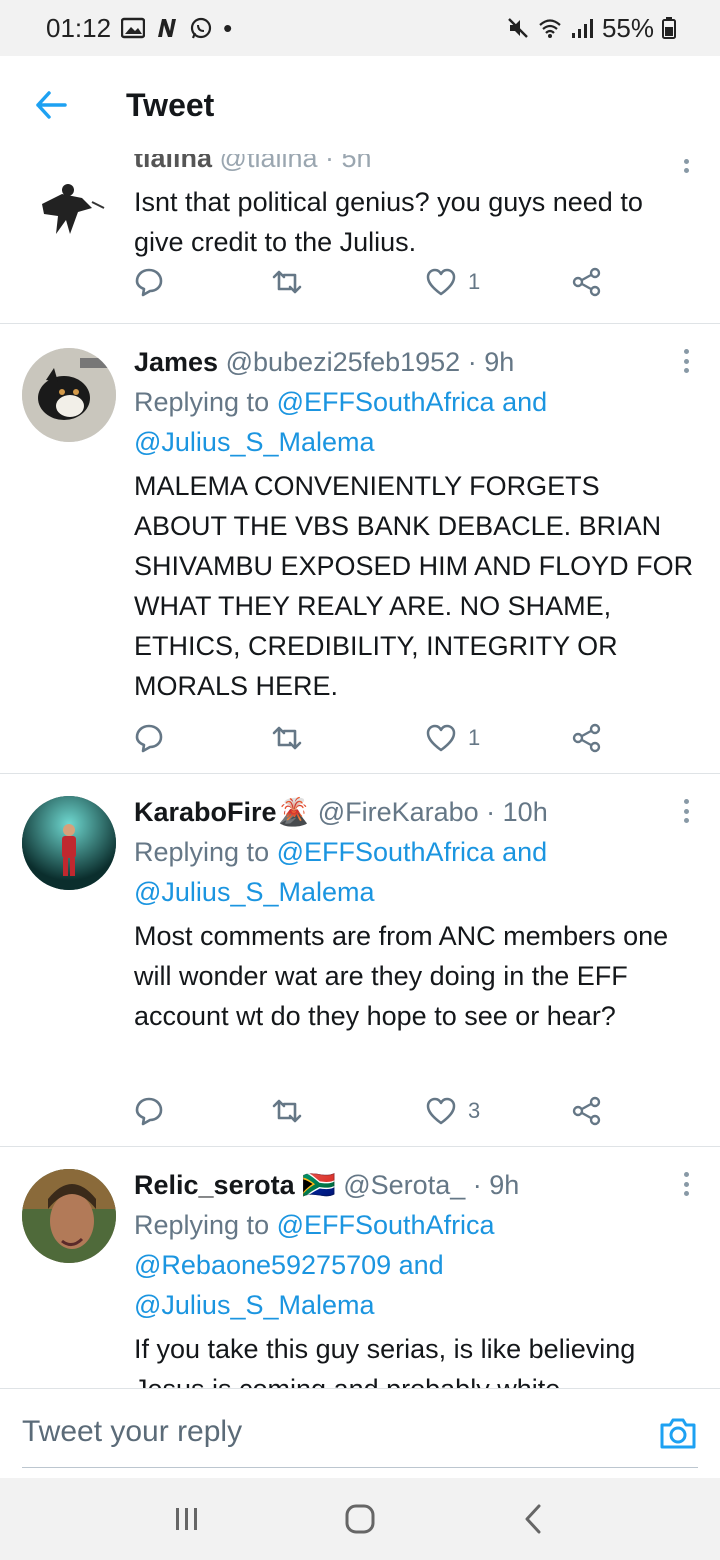 Image resolution: width=720 pixels, height=1560 pixels. Describe the element at coordinates (132, 1432) in the screenshot. I see `reply-input: Tweet your reply` at that location.